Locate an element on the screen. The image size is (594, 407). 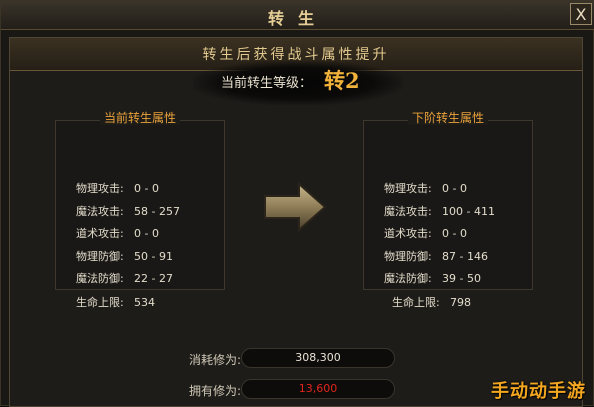
current-level-label: 当前转生等级： is located at coordinates (267, 83).